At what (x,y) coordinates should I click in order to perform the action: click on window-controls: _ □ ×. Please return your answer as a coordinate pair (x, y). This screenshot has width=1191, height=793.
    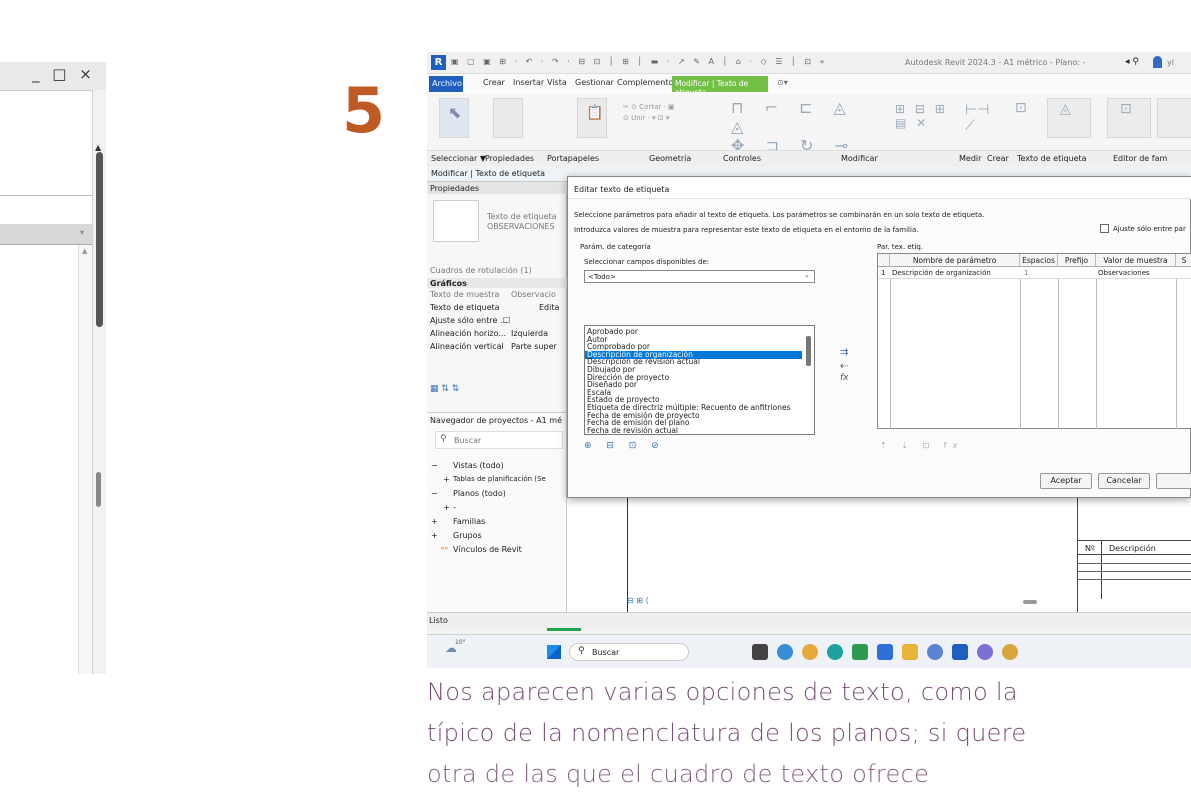
    Looking at the image, I should click on (64, 74).